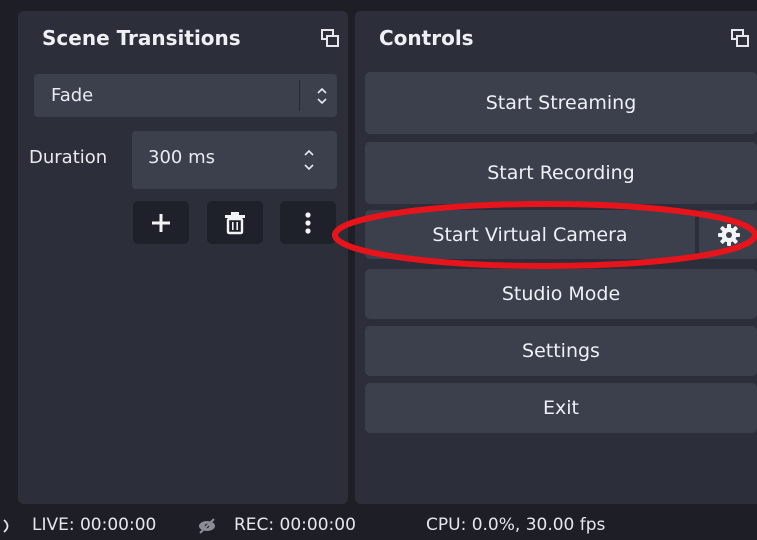 The image size is (757, 540). I want to click on dock-title: Controls, so click(426, 37).